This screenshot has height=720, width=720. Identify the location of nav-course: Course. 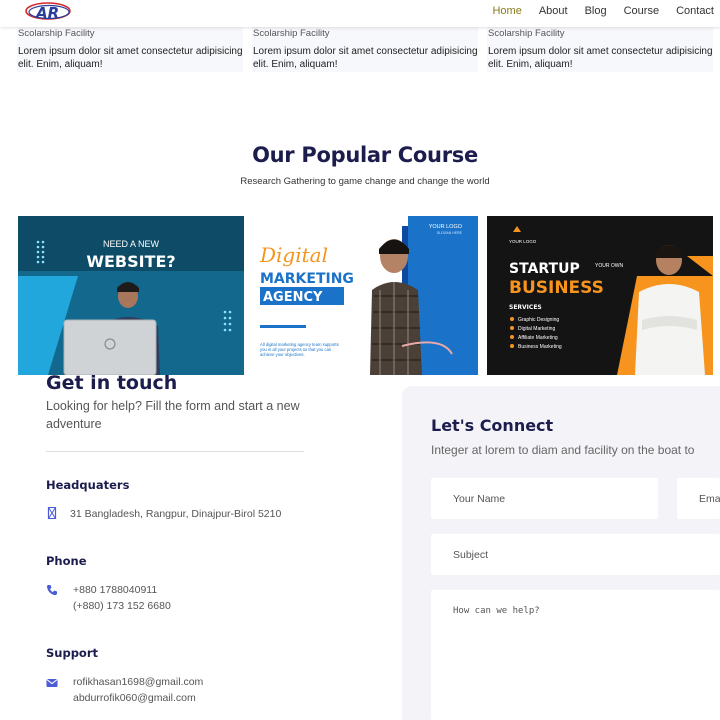
(641, 11).